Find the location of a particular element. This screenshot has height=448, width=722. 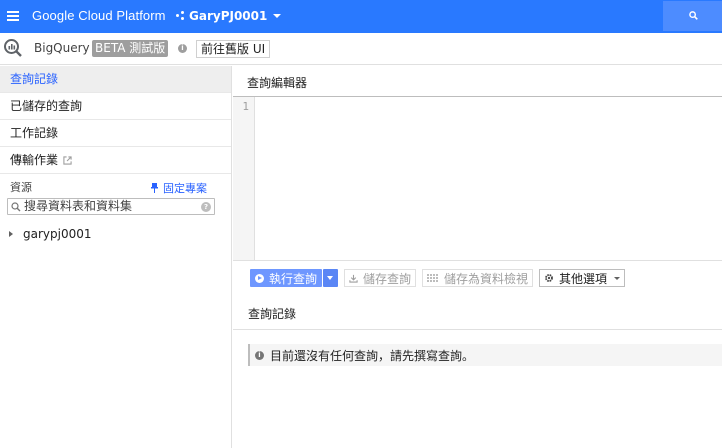

run-query-button: 執行查詢 is located at coordinates (286, 278).